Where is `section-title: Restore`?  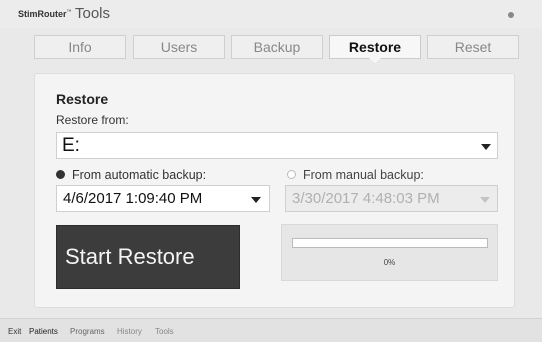
section-title: Restore is located at coordinates (82, 99).